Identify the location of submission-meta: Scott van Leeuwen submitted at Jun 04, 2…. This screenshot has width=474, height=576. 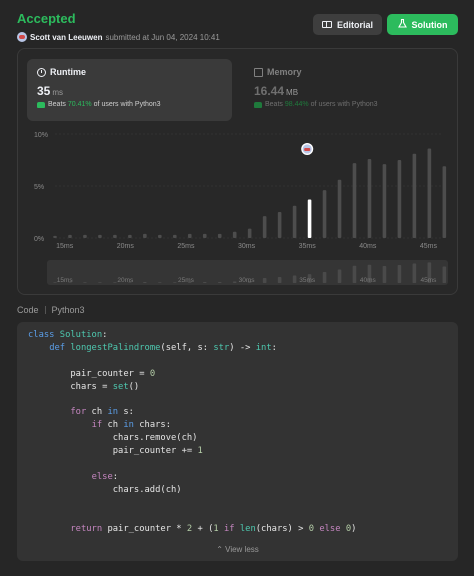
(118, 37).